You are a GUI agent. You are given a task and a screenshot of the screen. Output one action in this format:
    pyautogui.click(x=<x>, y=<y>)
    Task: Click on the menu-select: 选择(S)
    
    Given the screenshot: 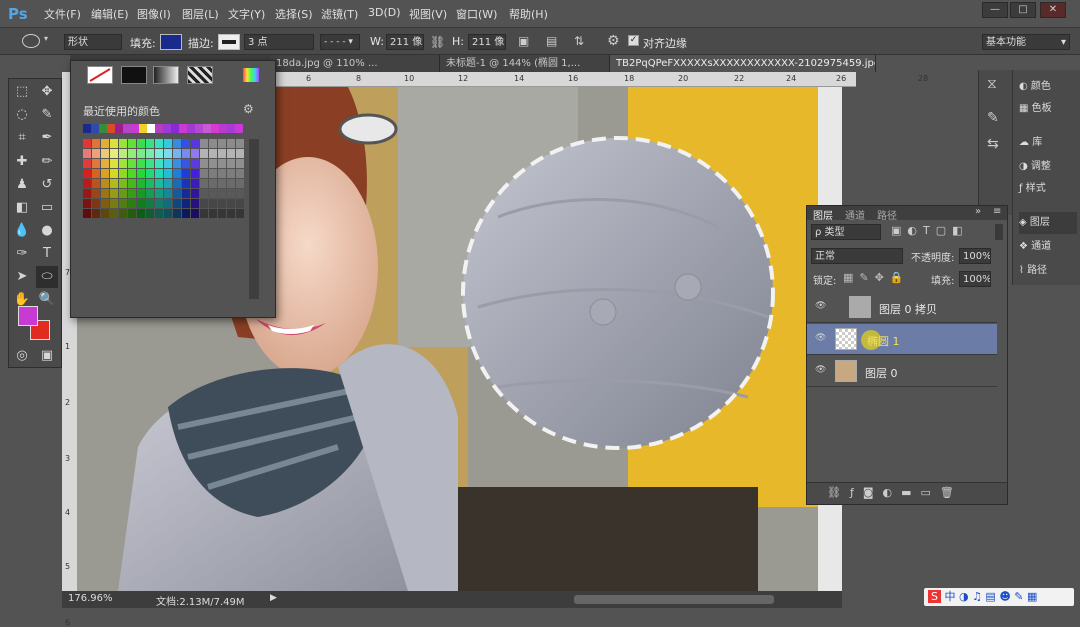 What is the action you would take?
    pyautogui.click(x=294, y=14)
    